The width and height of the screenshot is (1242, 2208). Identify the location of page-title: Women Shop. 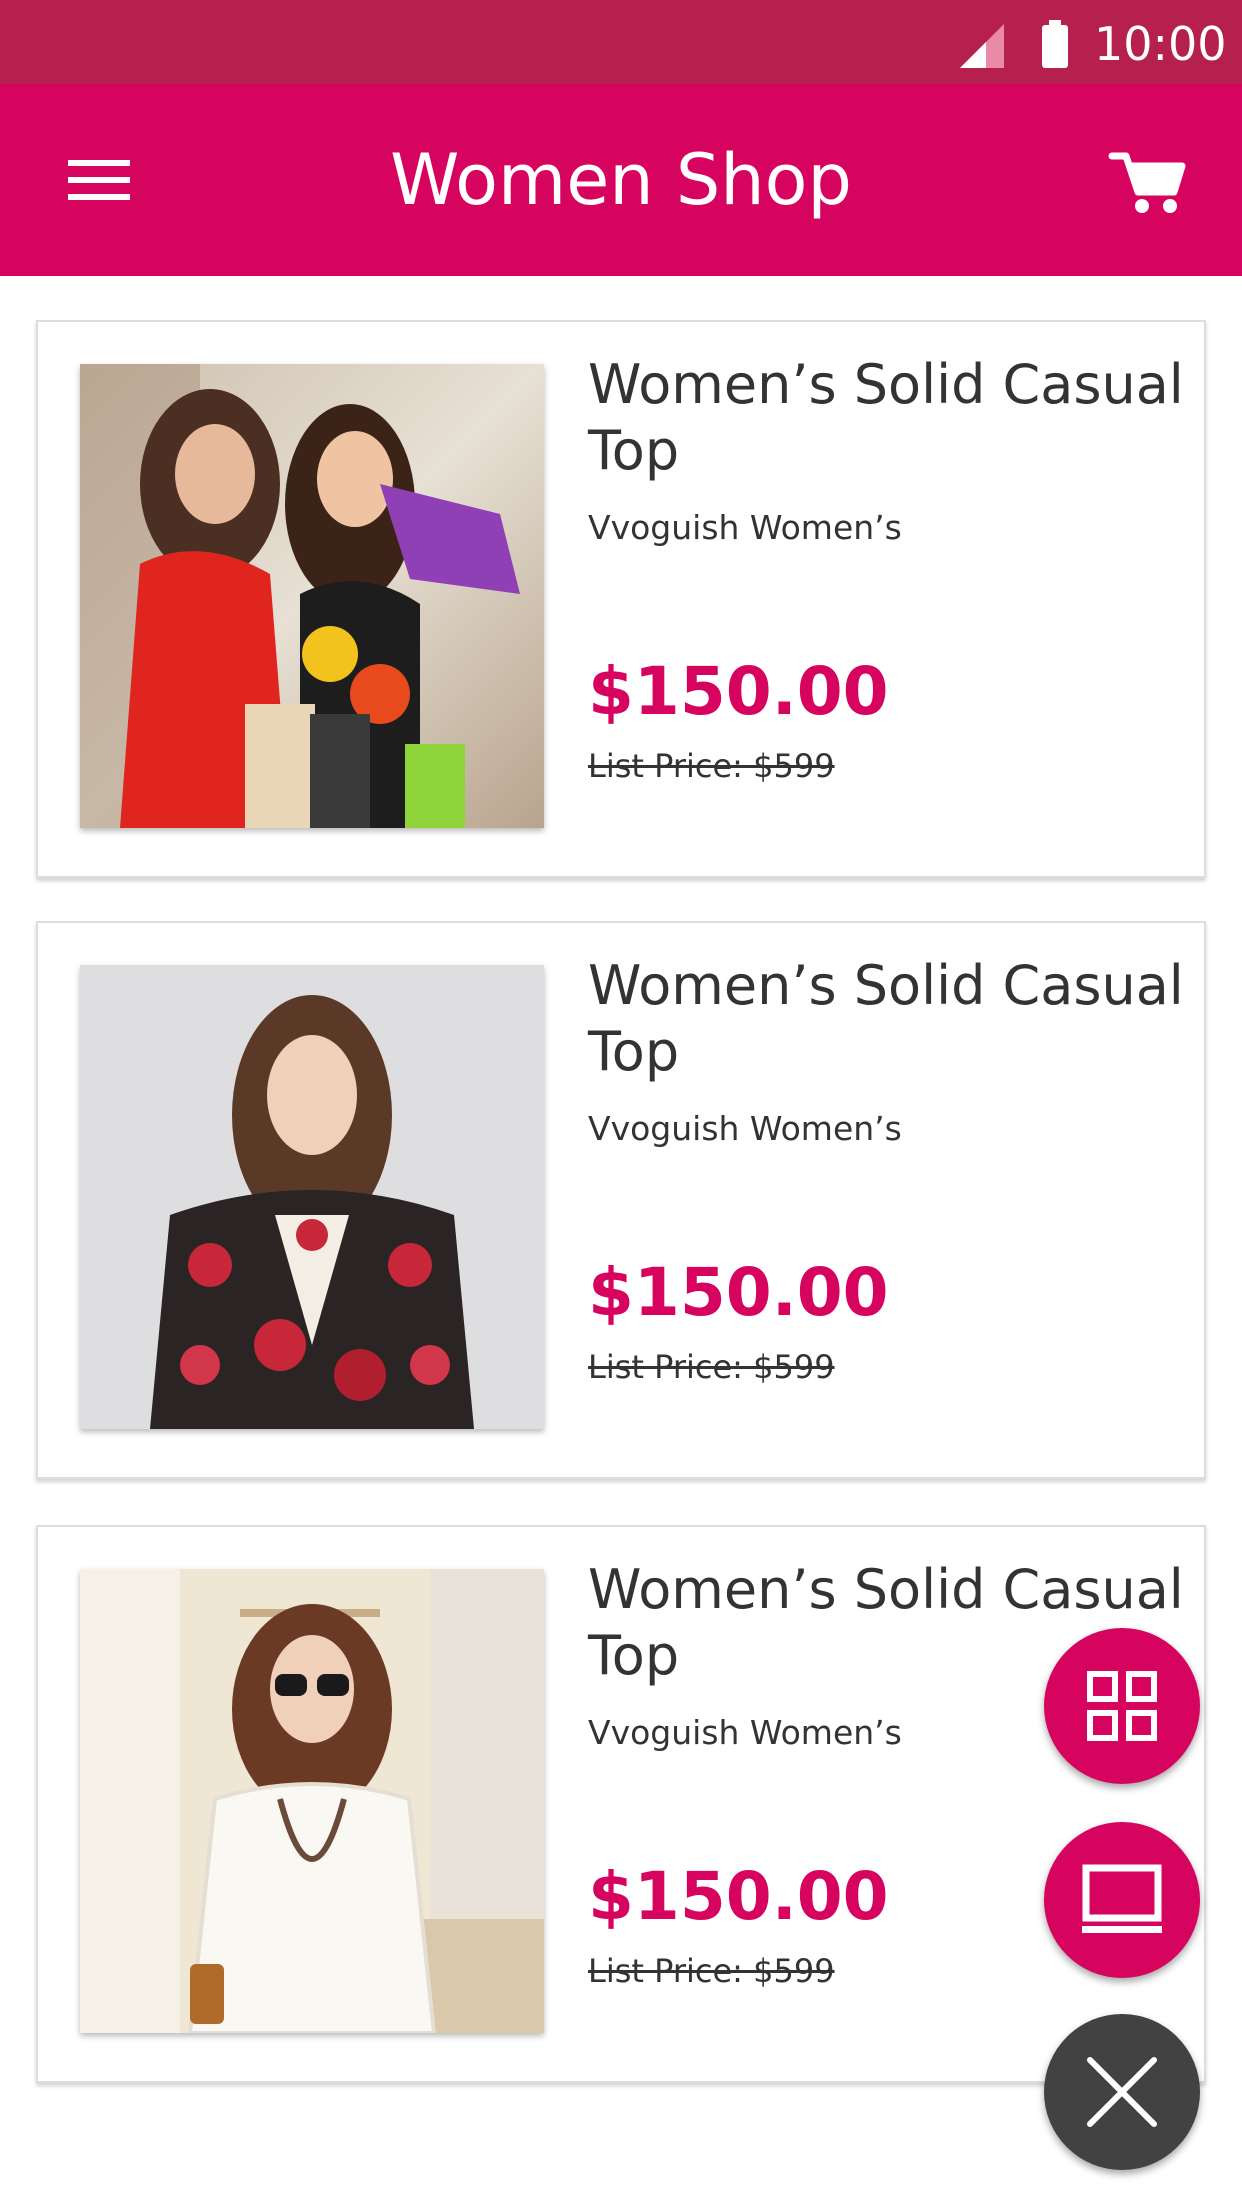
(621, 180).